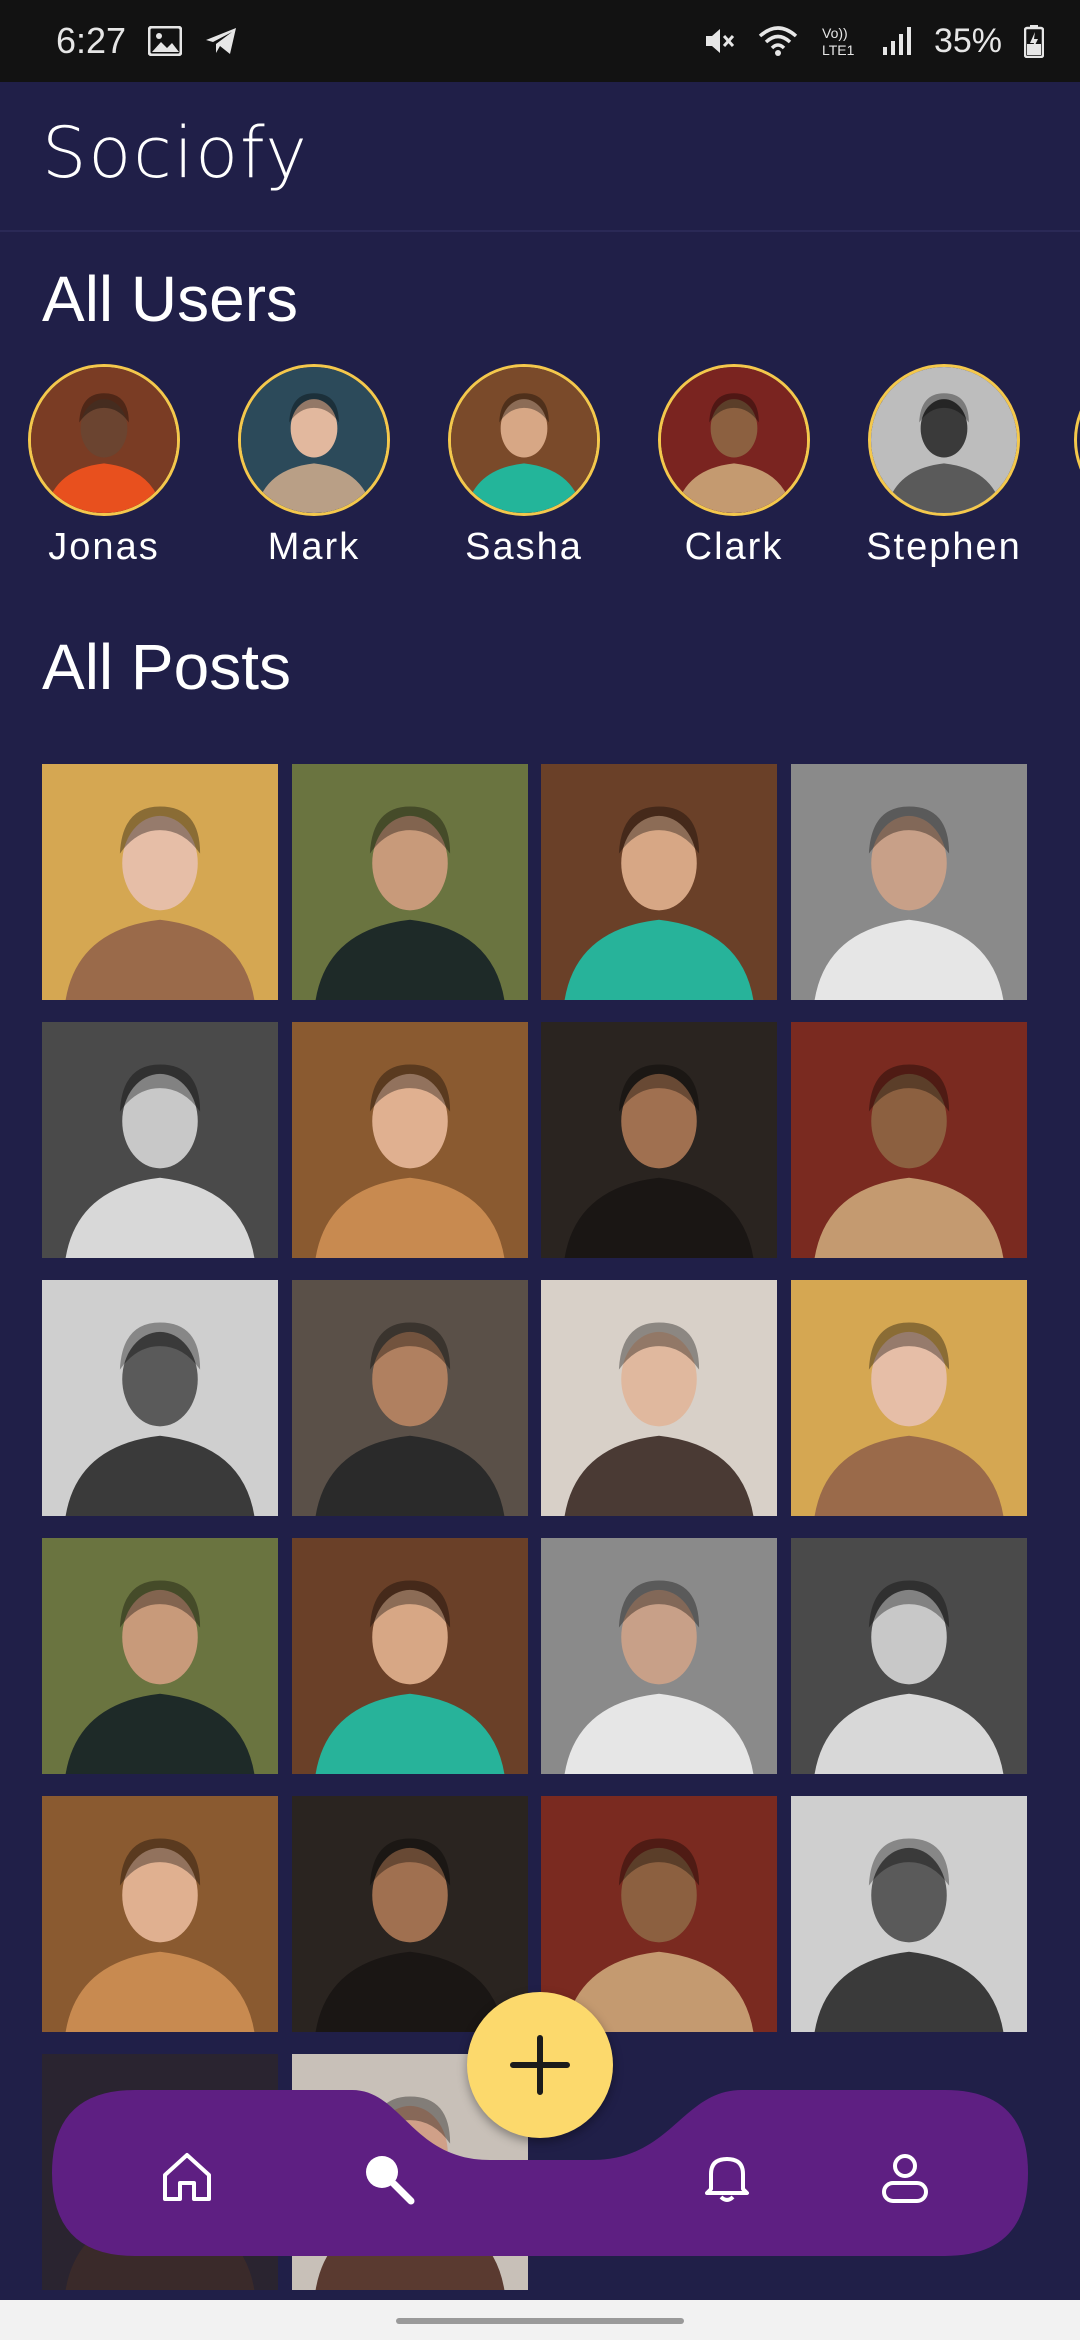 The width and height of the screenshot is (1080, 2340). Describe the element at coordinates (727, 2179) in the screenshot. I see `bell-icon` at that location.